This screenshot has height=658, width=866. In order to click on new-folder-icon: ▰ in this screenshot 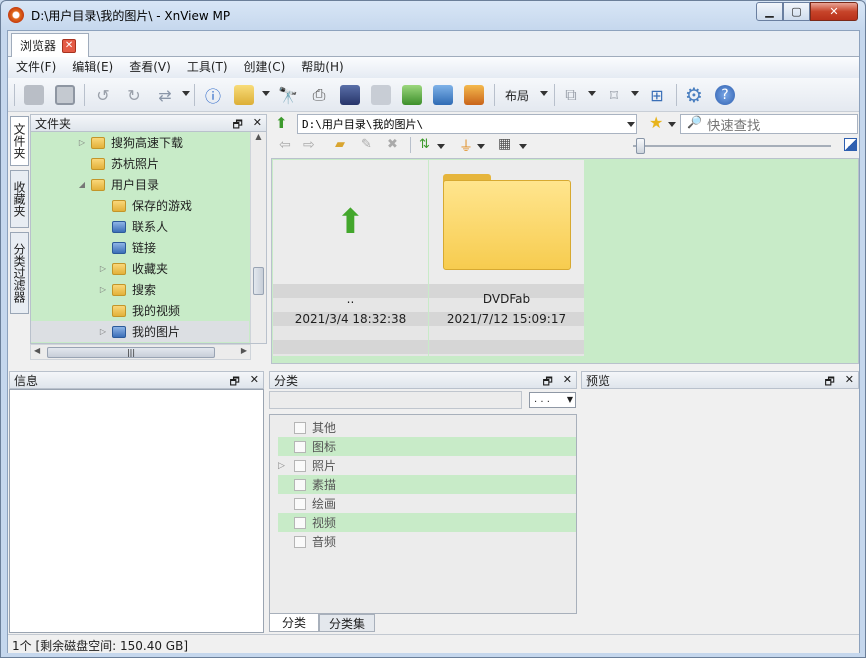, I will do `click(340, 144)`.